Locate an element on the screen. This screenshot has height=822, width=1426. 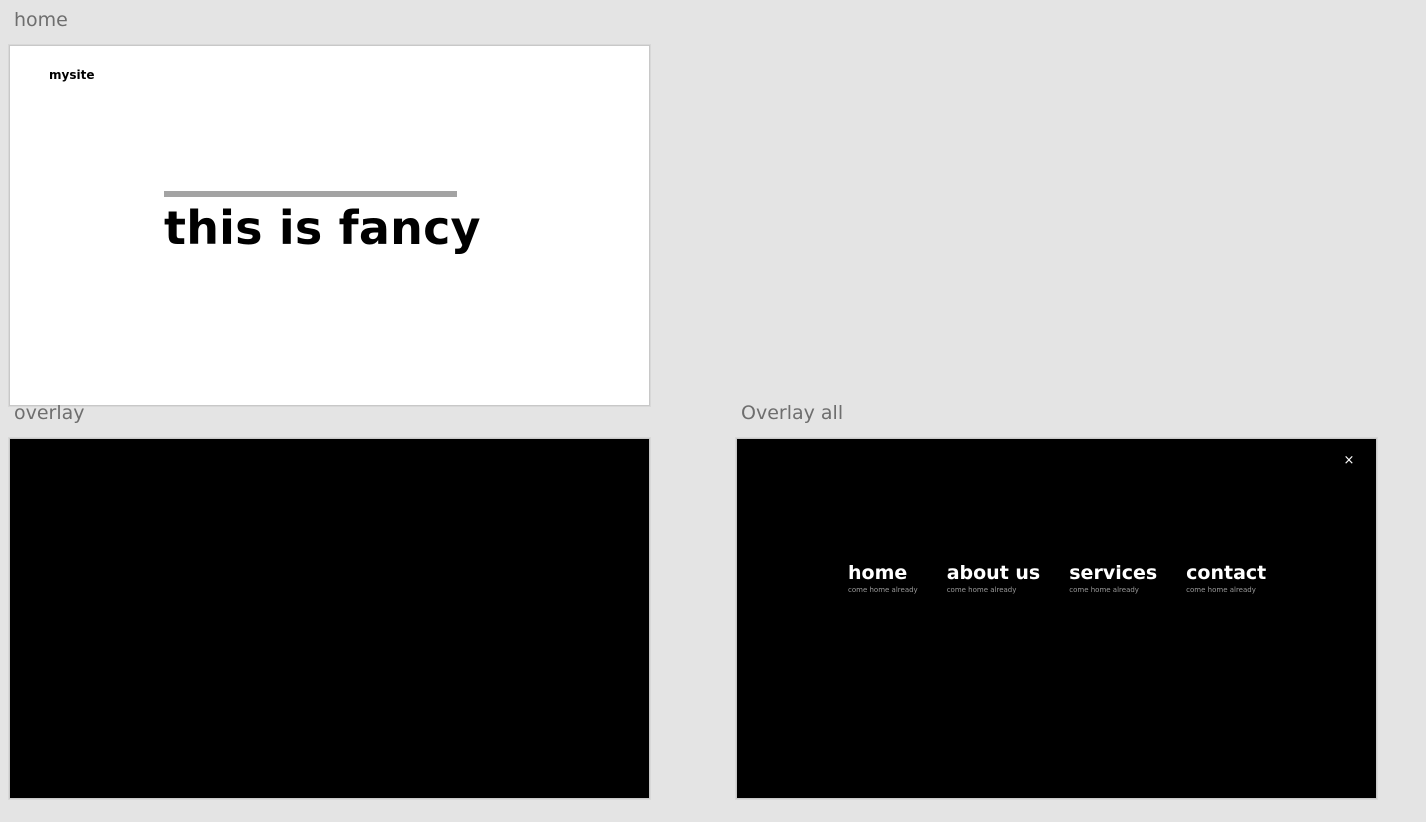
nav-item-home: home come home already is located at coordinates (883, 578).